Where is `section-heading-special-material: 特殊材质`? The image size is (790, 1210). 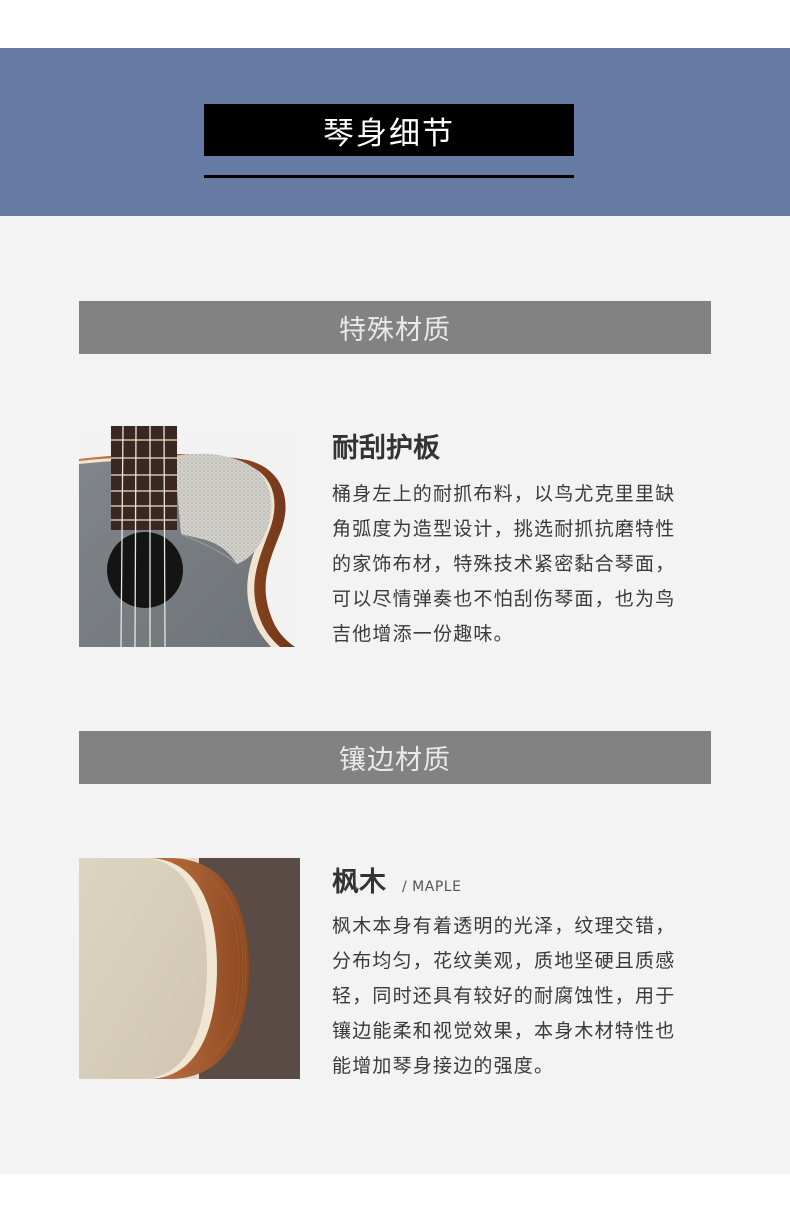
section-heading-special-material: 特殊材质 is located at coordinates (395, 327).